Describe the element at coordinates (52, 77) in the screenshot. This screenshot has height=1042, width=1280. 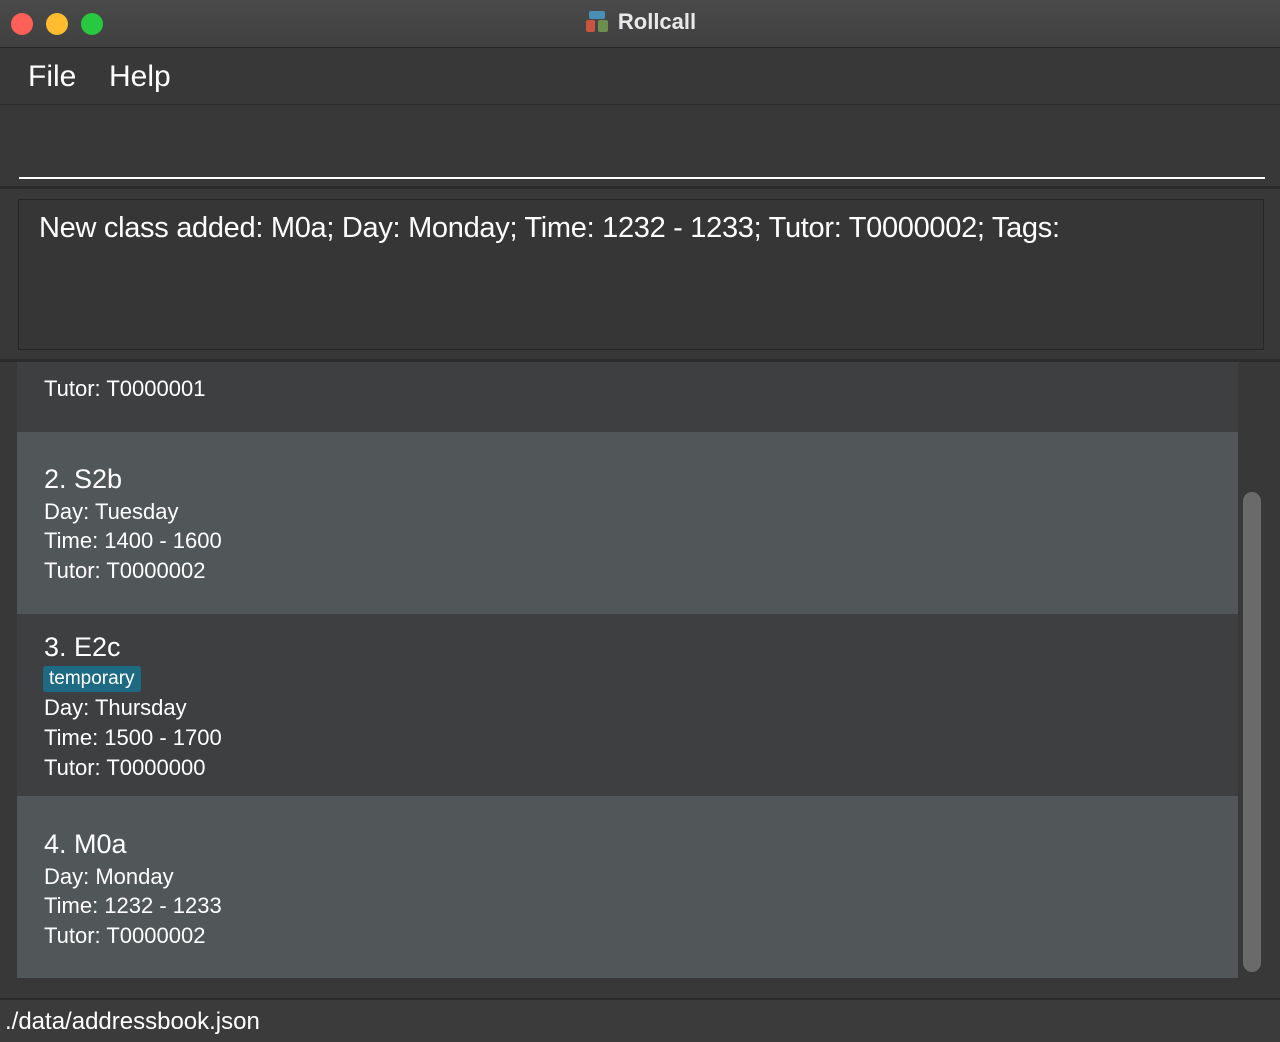
I see `menu-file: File` at that location.